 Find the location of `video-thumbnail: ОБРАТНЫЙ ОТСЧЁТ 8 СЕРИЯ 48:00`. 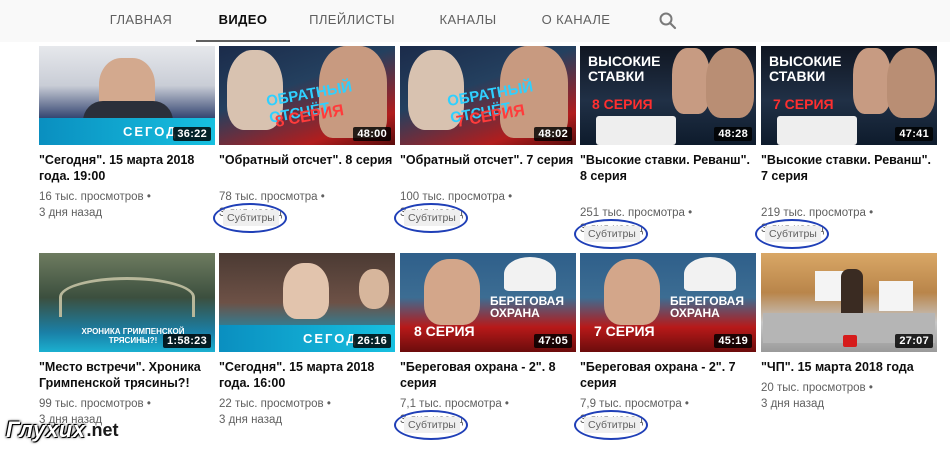

video-thumbnail: ОБРАТНЫЙ ОТСЧЁТ 8 СЕРИЯ 48:00 is located at coordinates (307, 95).